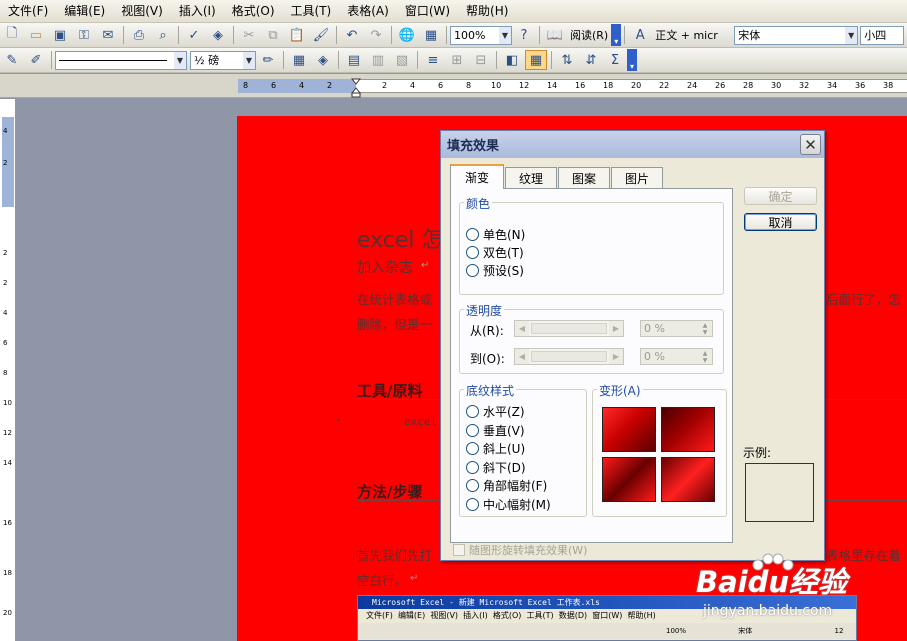 The height and width of the screenshot is (641, 907). Describe the element at coordinates (495, 270) in the screenshot. I see `radio-preset: 预设(S)` at that location.